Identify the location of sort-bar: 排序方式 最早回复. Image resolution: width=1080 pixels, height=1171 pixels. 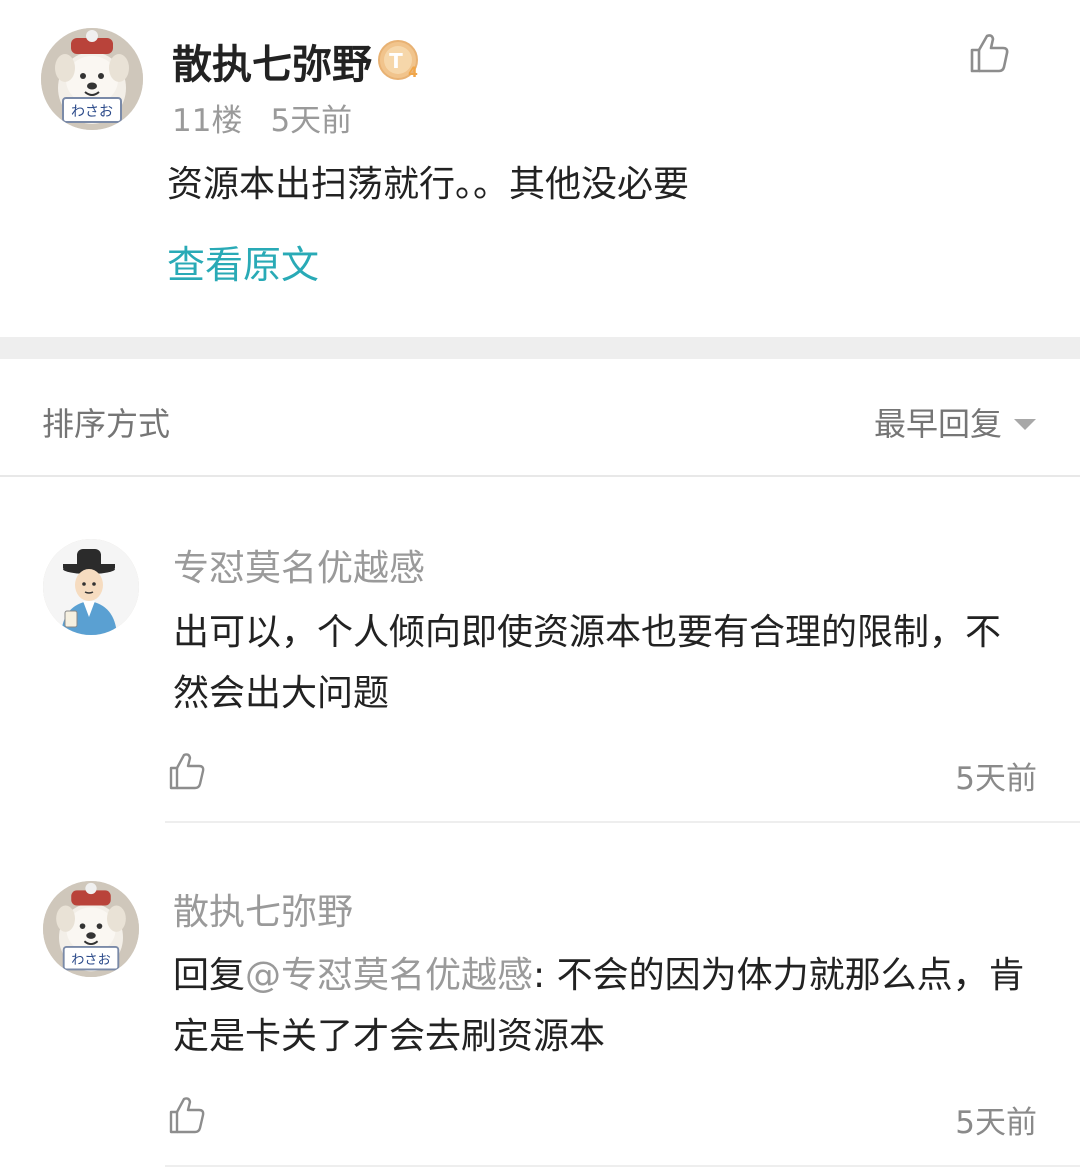
(540, 418).